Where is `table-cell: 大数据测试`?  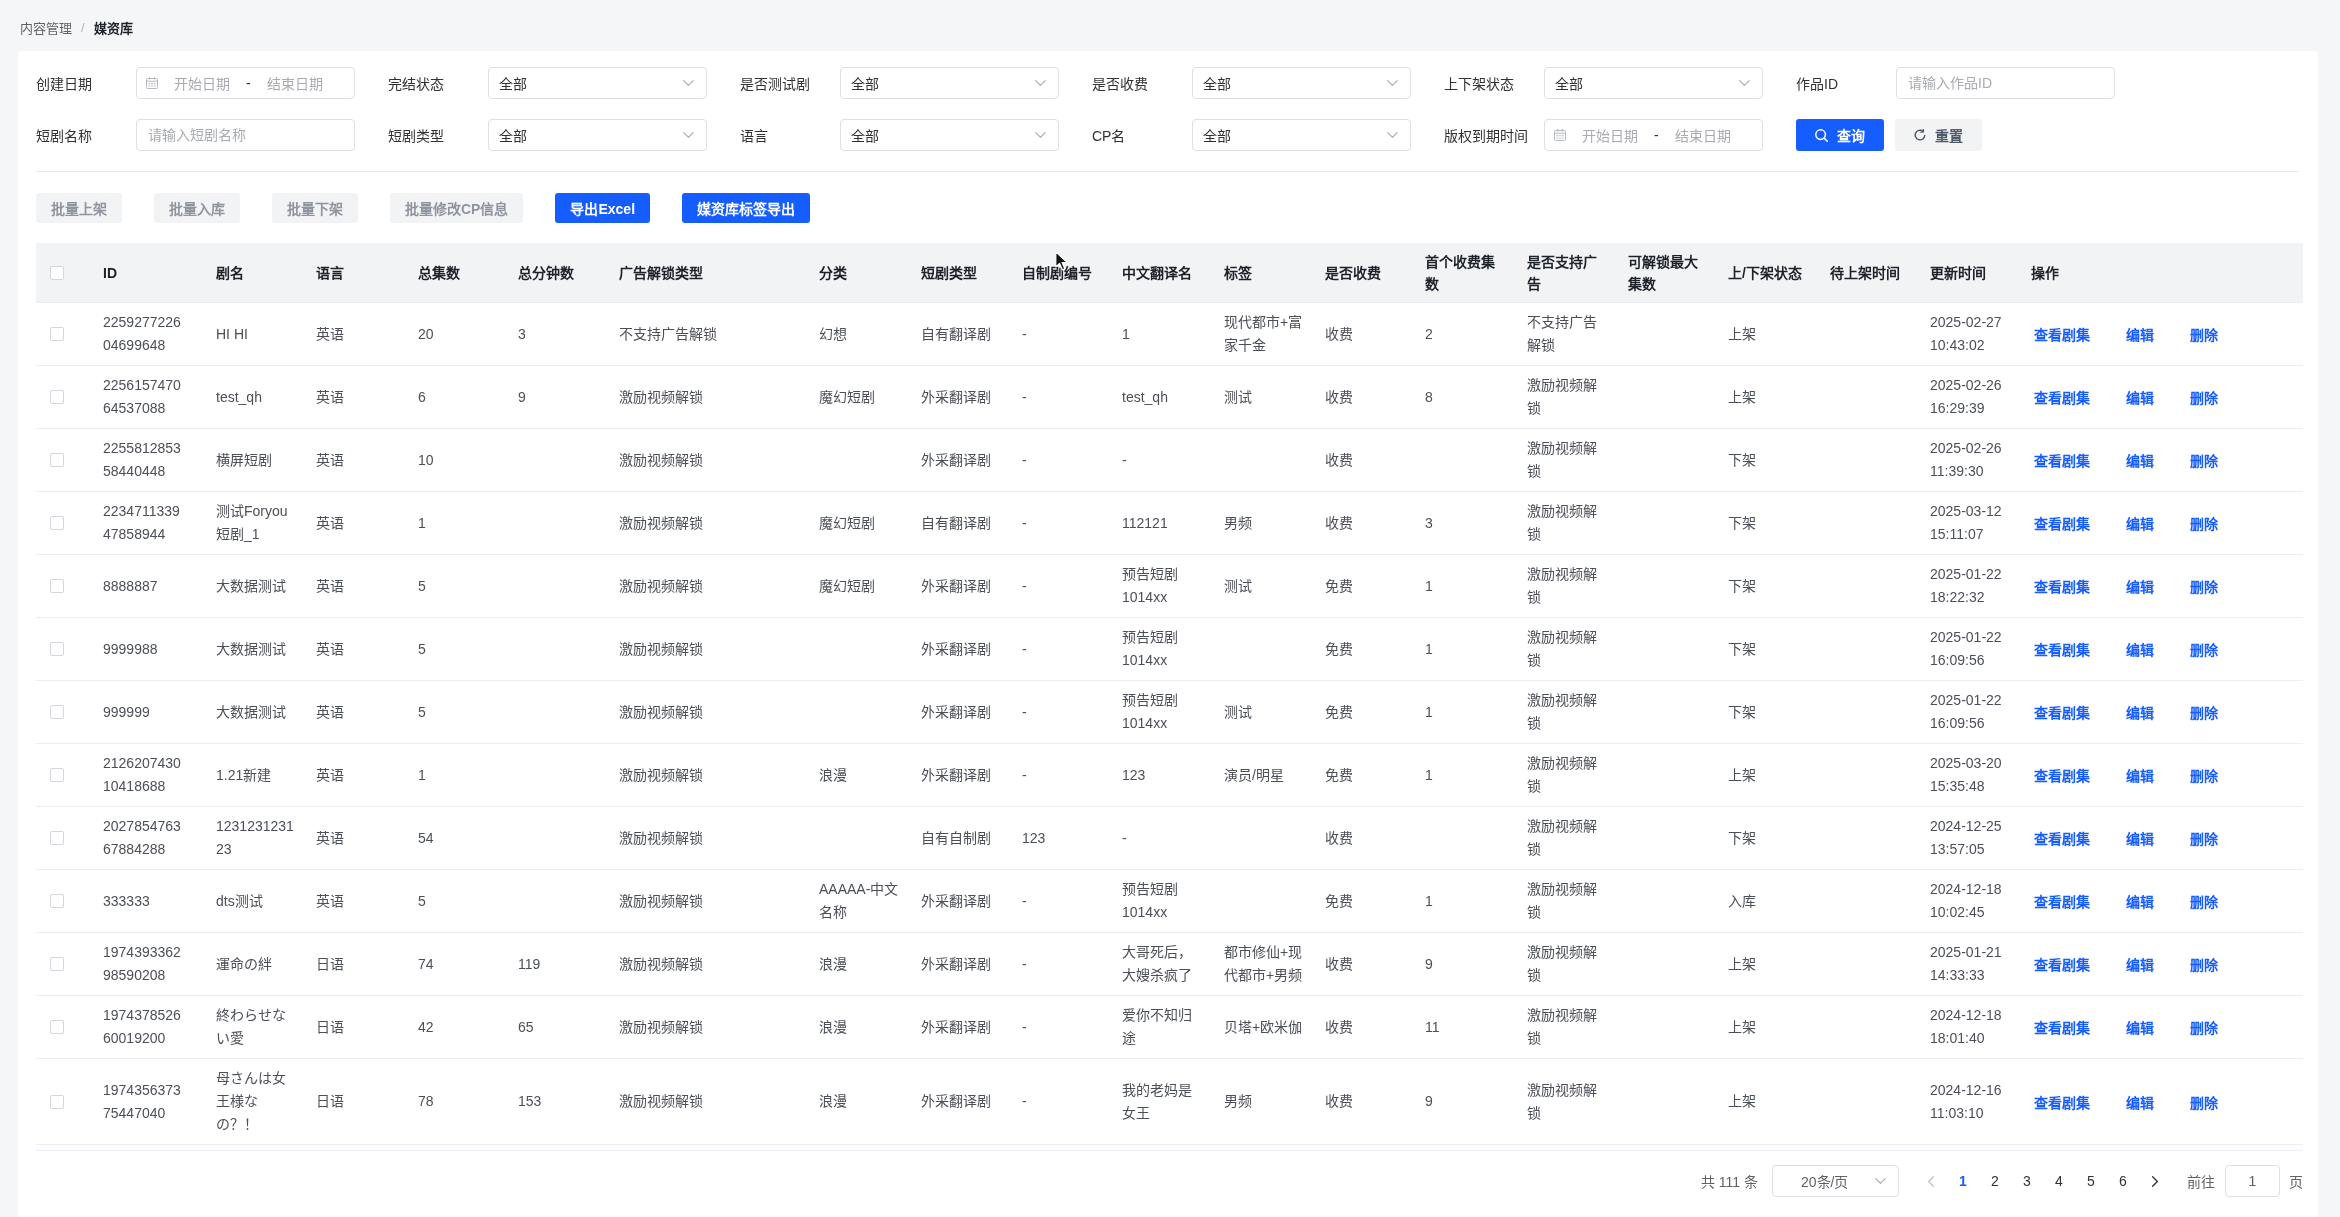
table-cell: 大数据测试 is located at coordinates (251, 585).